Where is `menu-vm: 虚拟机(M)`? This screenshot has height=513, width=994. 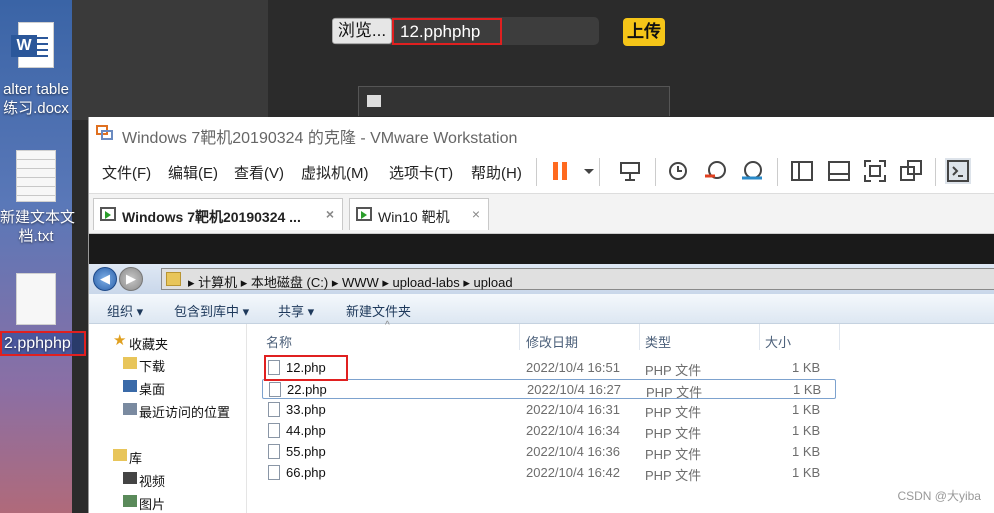
menu-vm: 虚拟机(M) is located at coordinates (335, 172).